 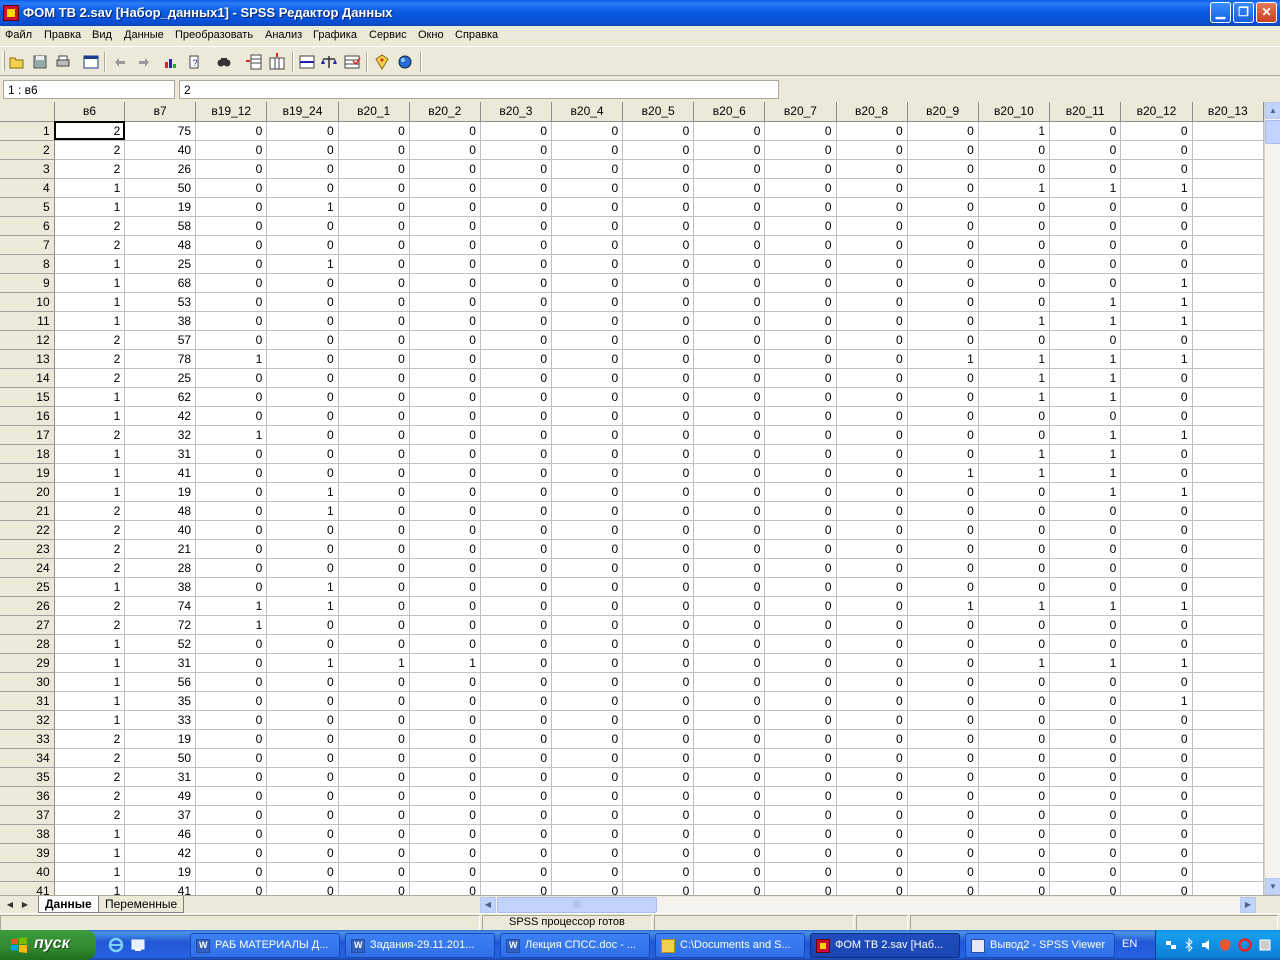 I want to click on spss-app-icon, so click(x=11, y=13).